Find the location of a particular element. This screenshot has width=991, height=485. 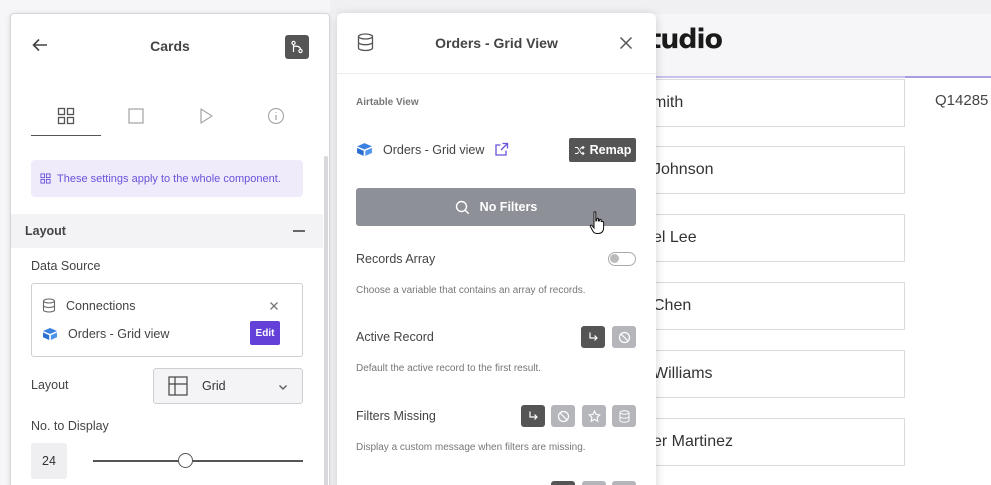

section-title: Layout is located at coordinates (45, 231).